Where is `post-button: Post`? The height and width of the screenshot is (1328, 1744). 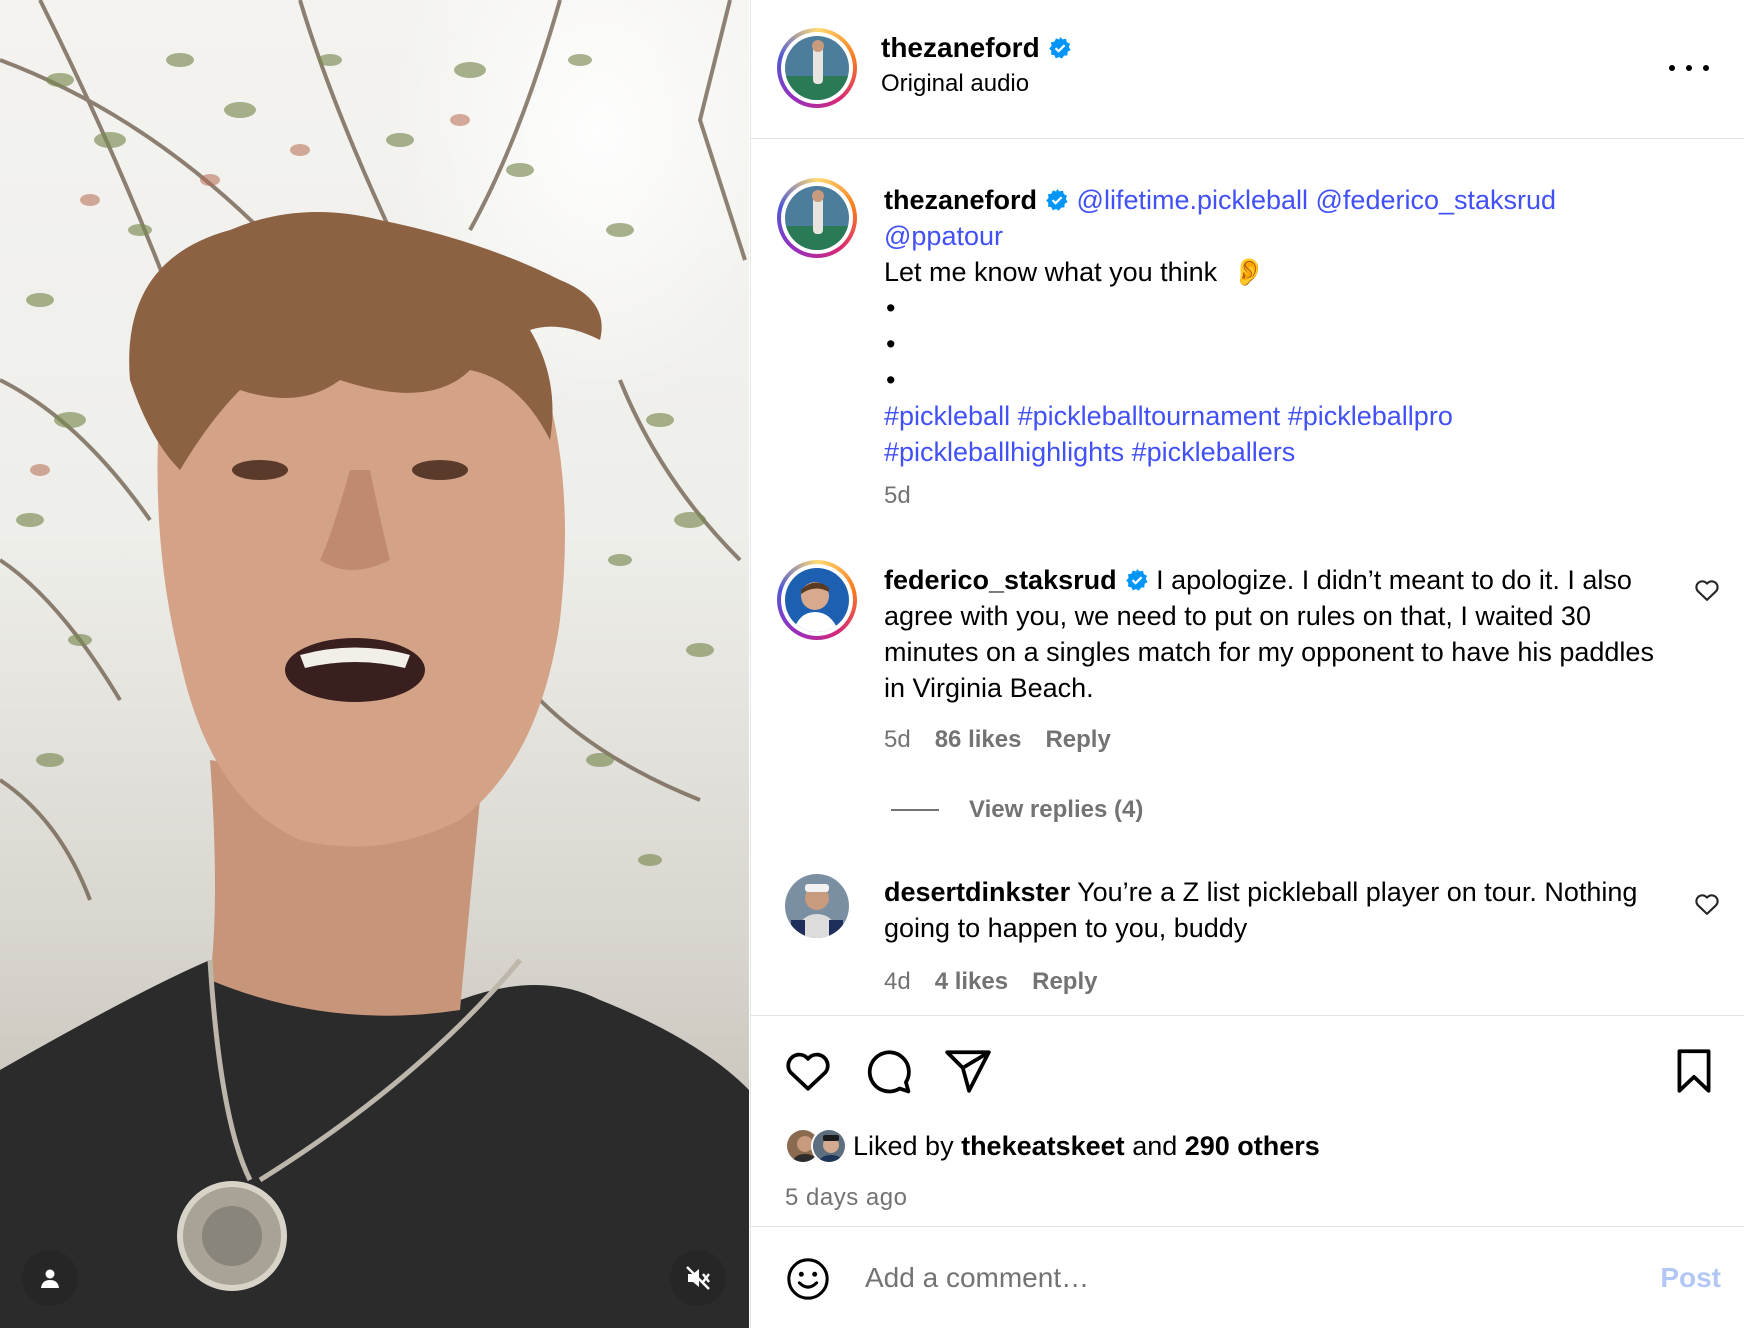 post-button: Post is located at coordinates (1690, 1278).